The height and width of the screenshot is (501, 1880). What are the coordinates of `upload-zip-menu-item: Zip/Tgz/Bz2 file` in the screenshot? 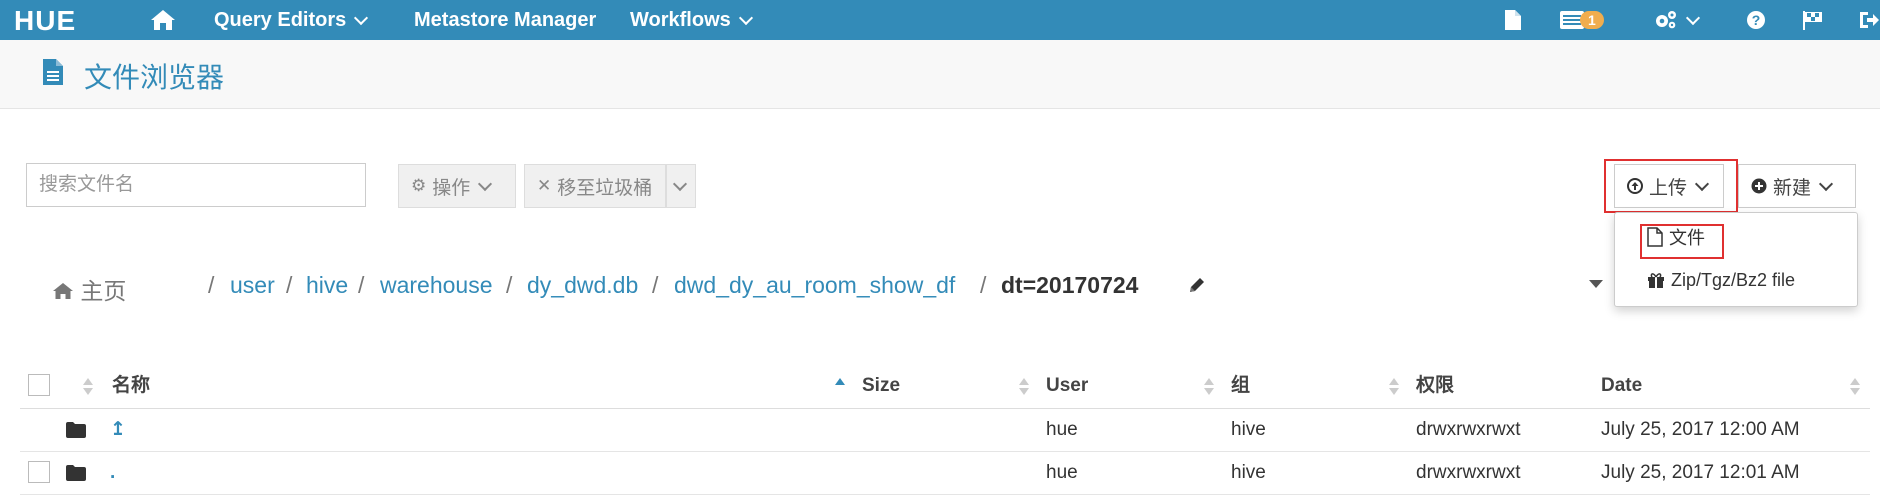 It's located at (1747, 280).